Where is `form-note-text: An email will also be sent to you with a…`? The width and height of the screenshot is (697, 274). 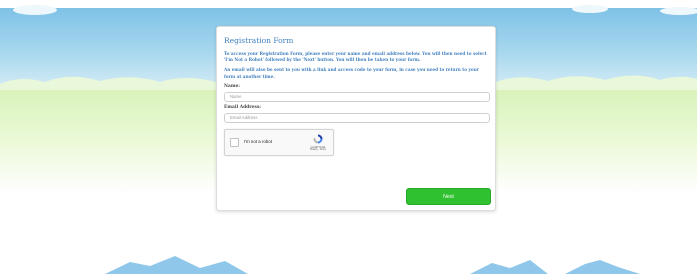 form-note-text: An email will also be sent to you with a… is located at coordinates (351, 73).